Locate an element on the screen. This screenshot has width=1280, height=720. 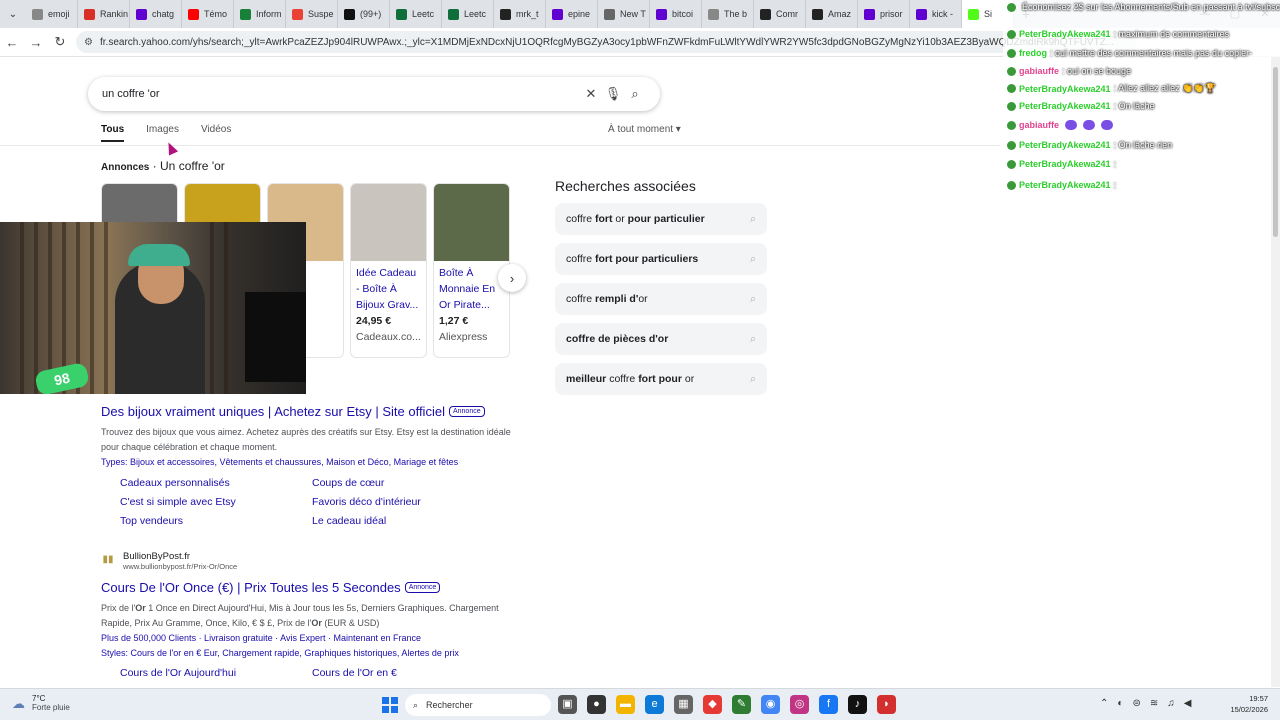
clear-icon: ✕ is located at coordinates (591, 94).